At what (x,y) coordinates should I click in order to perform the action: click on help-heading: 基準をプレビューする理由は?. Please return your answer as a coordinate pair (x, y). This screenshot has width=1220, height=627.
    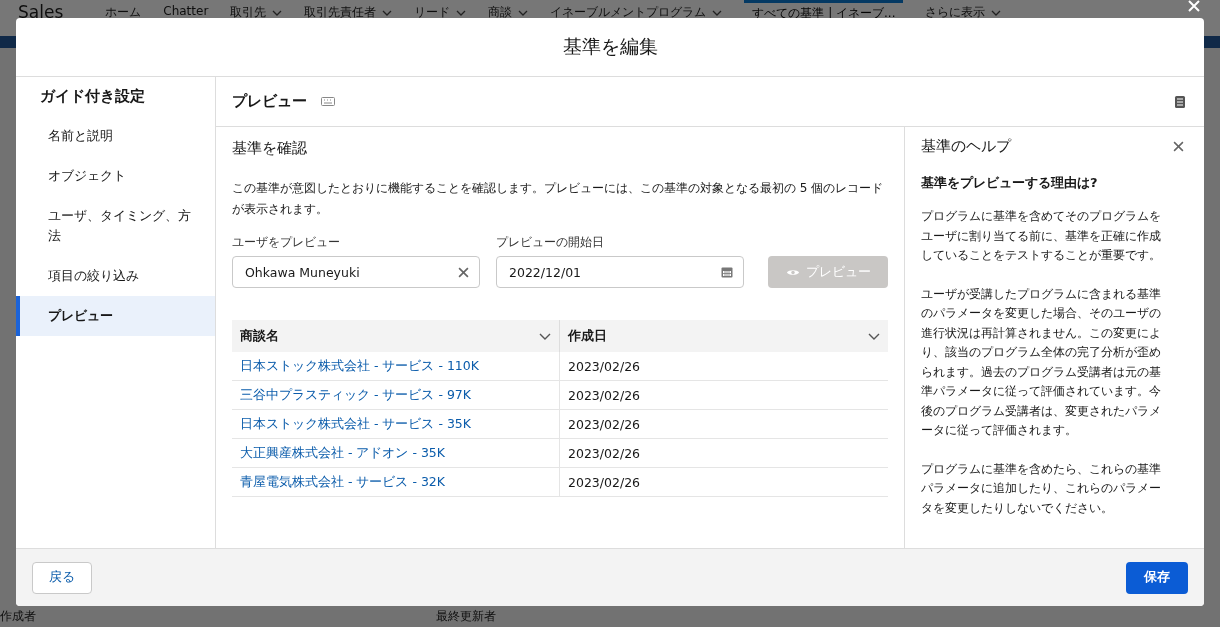
    Looking at the image, I should click on (1010, 183).